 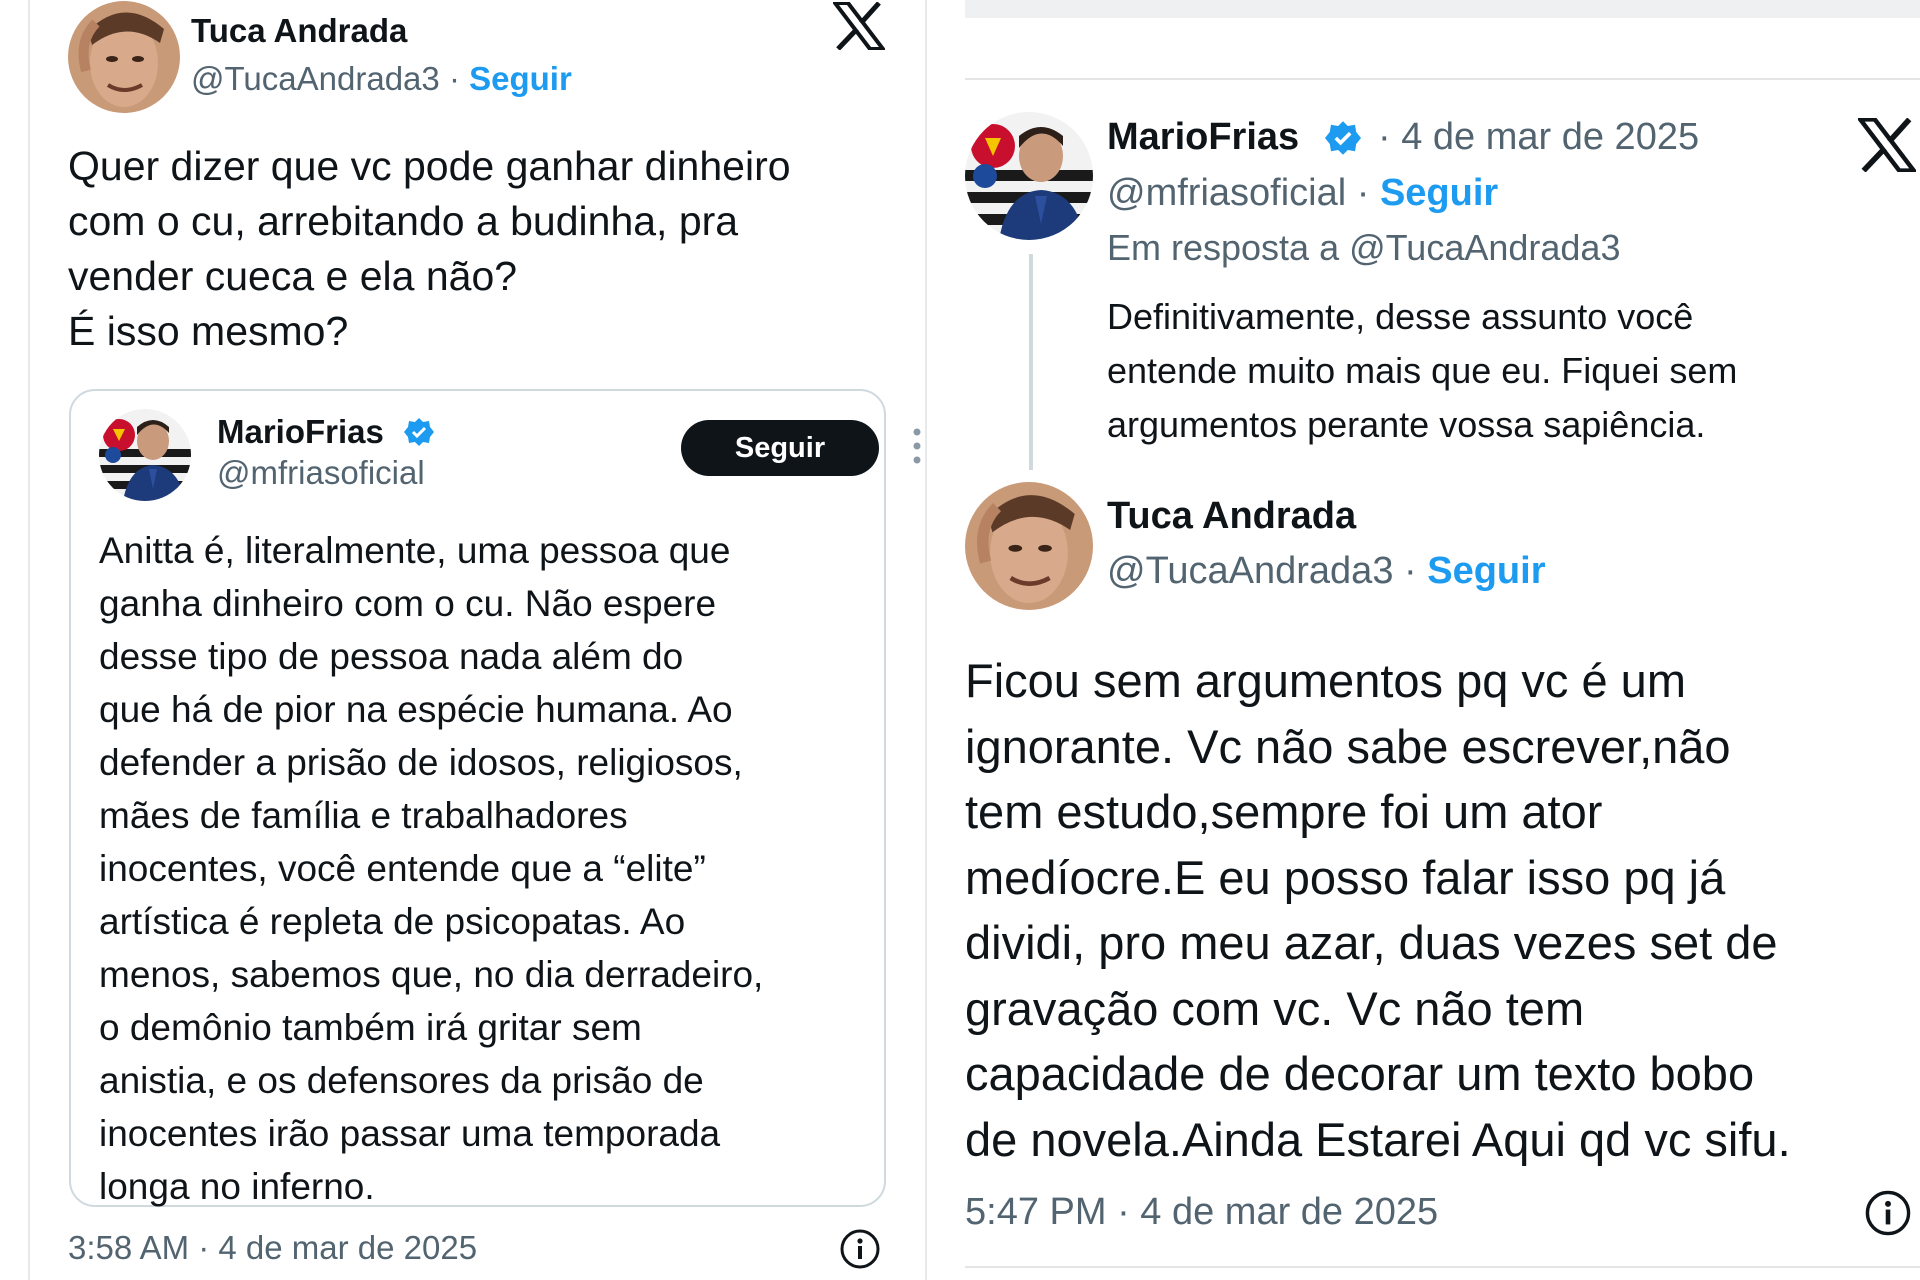 What do you see at coordinates (363, 815) in the screenshot?
I see `quoted-line: mães de família e trabalhadores` at bounding box center [363, 815].